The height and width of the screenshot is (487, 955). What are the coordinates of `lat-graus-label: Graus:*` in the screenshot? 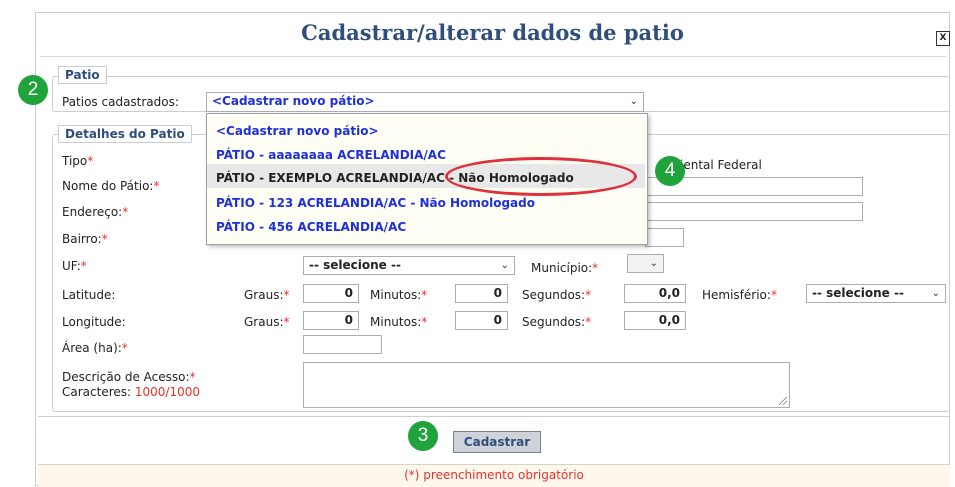 It's located at (267, 295).